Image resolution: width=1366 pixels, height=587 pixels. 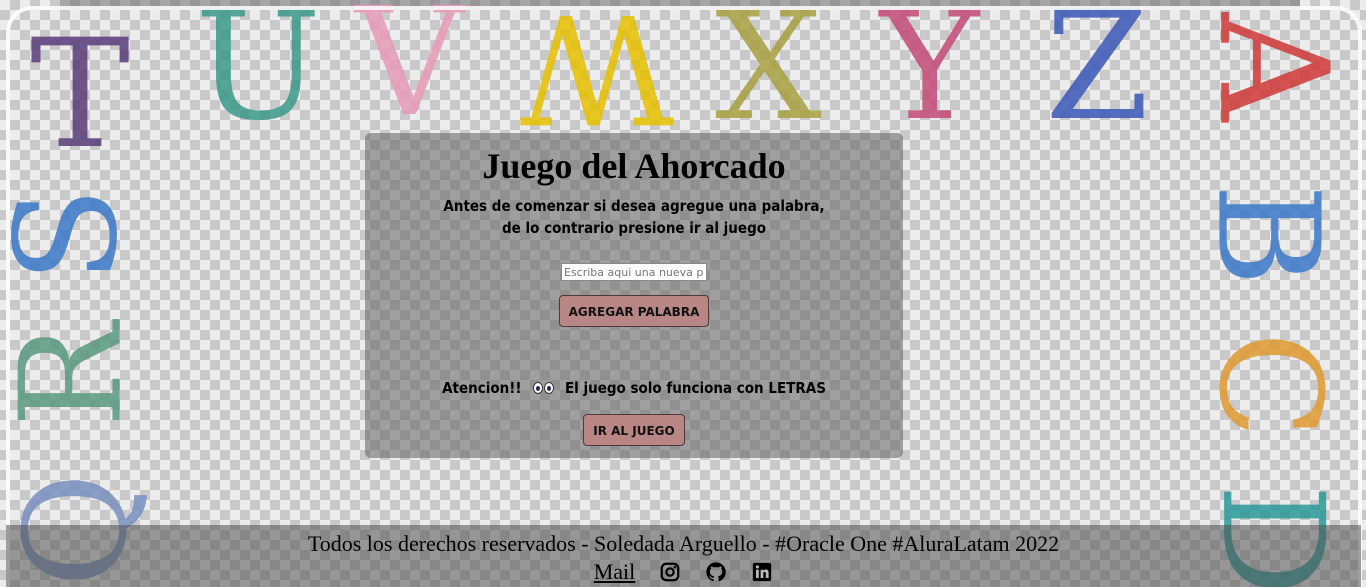 I want to click on intro-line-2: de lo contrario presione ir al juego, so click(x=634, y=228).